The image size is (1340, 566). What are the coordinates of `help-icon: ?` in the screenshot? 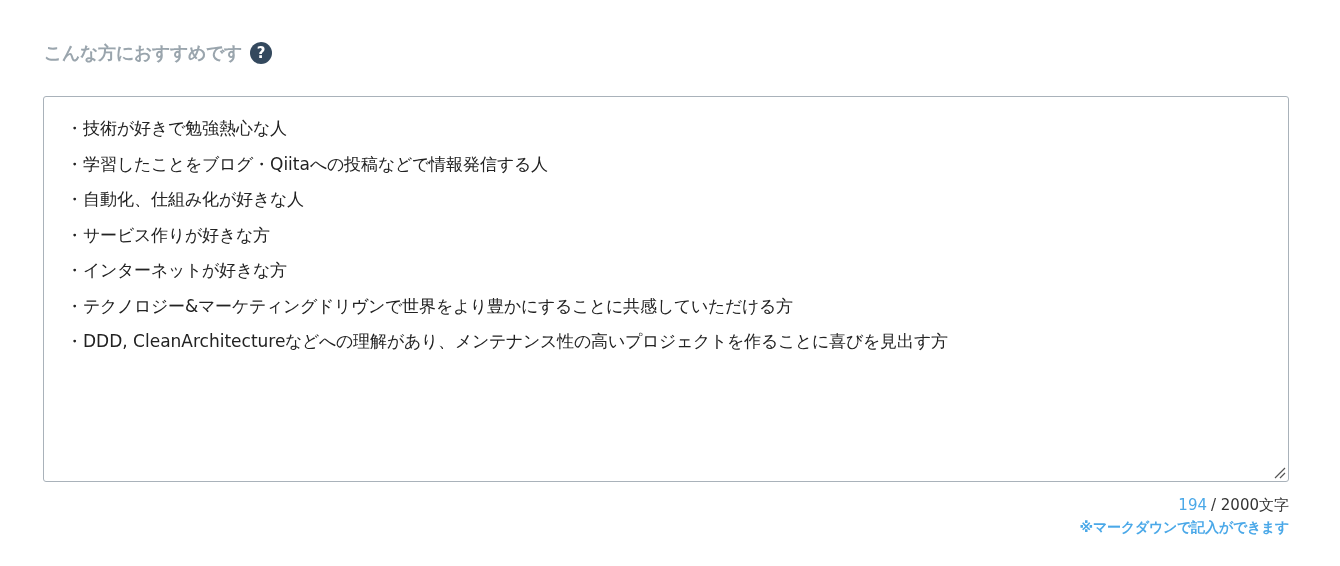 It's located at (261, 53).